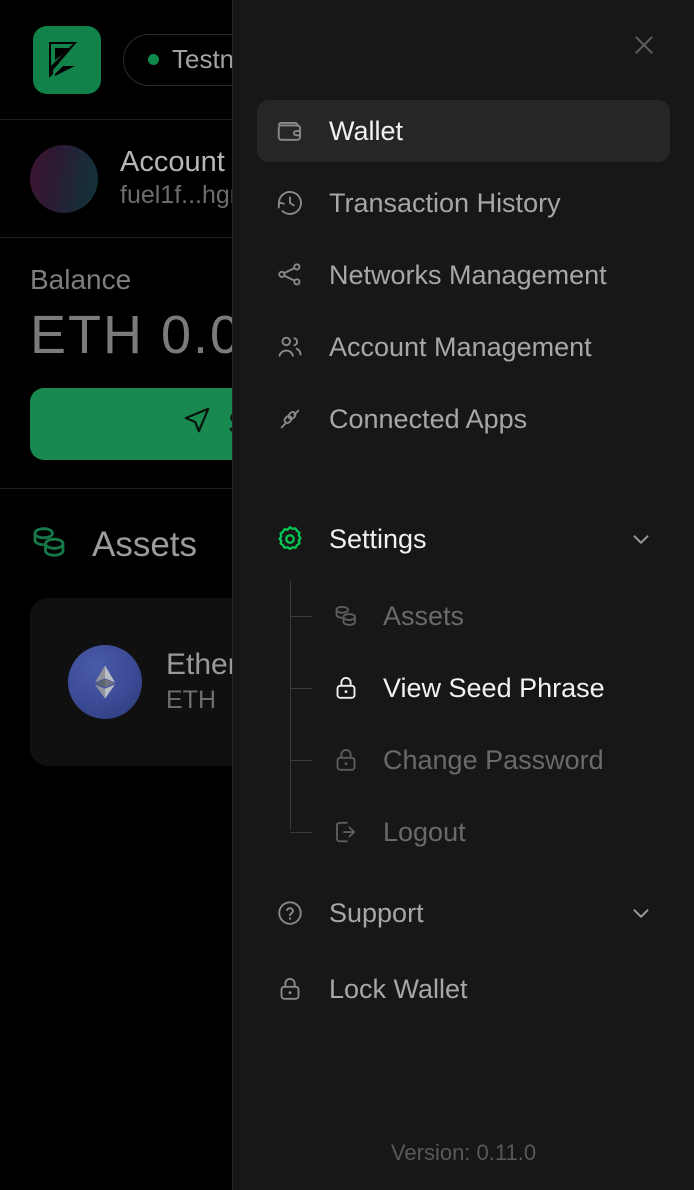 The image size is (694, 1190). What do you see at coordinates (290, 131) in the screenshot?
I see `wallet-icon` at bounding box center [290, 131].